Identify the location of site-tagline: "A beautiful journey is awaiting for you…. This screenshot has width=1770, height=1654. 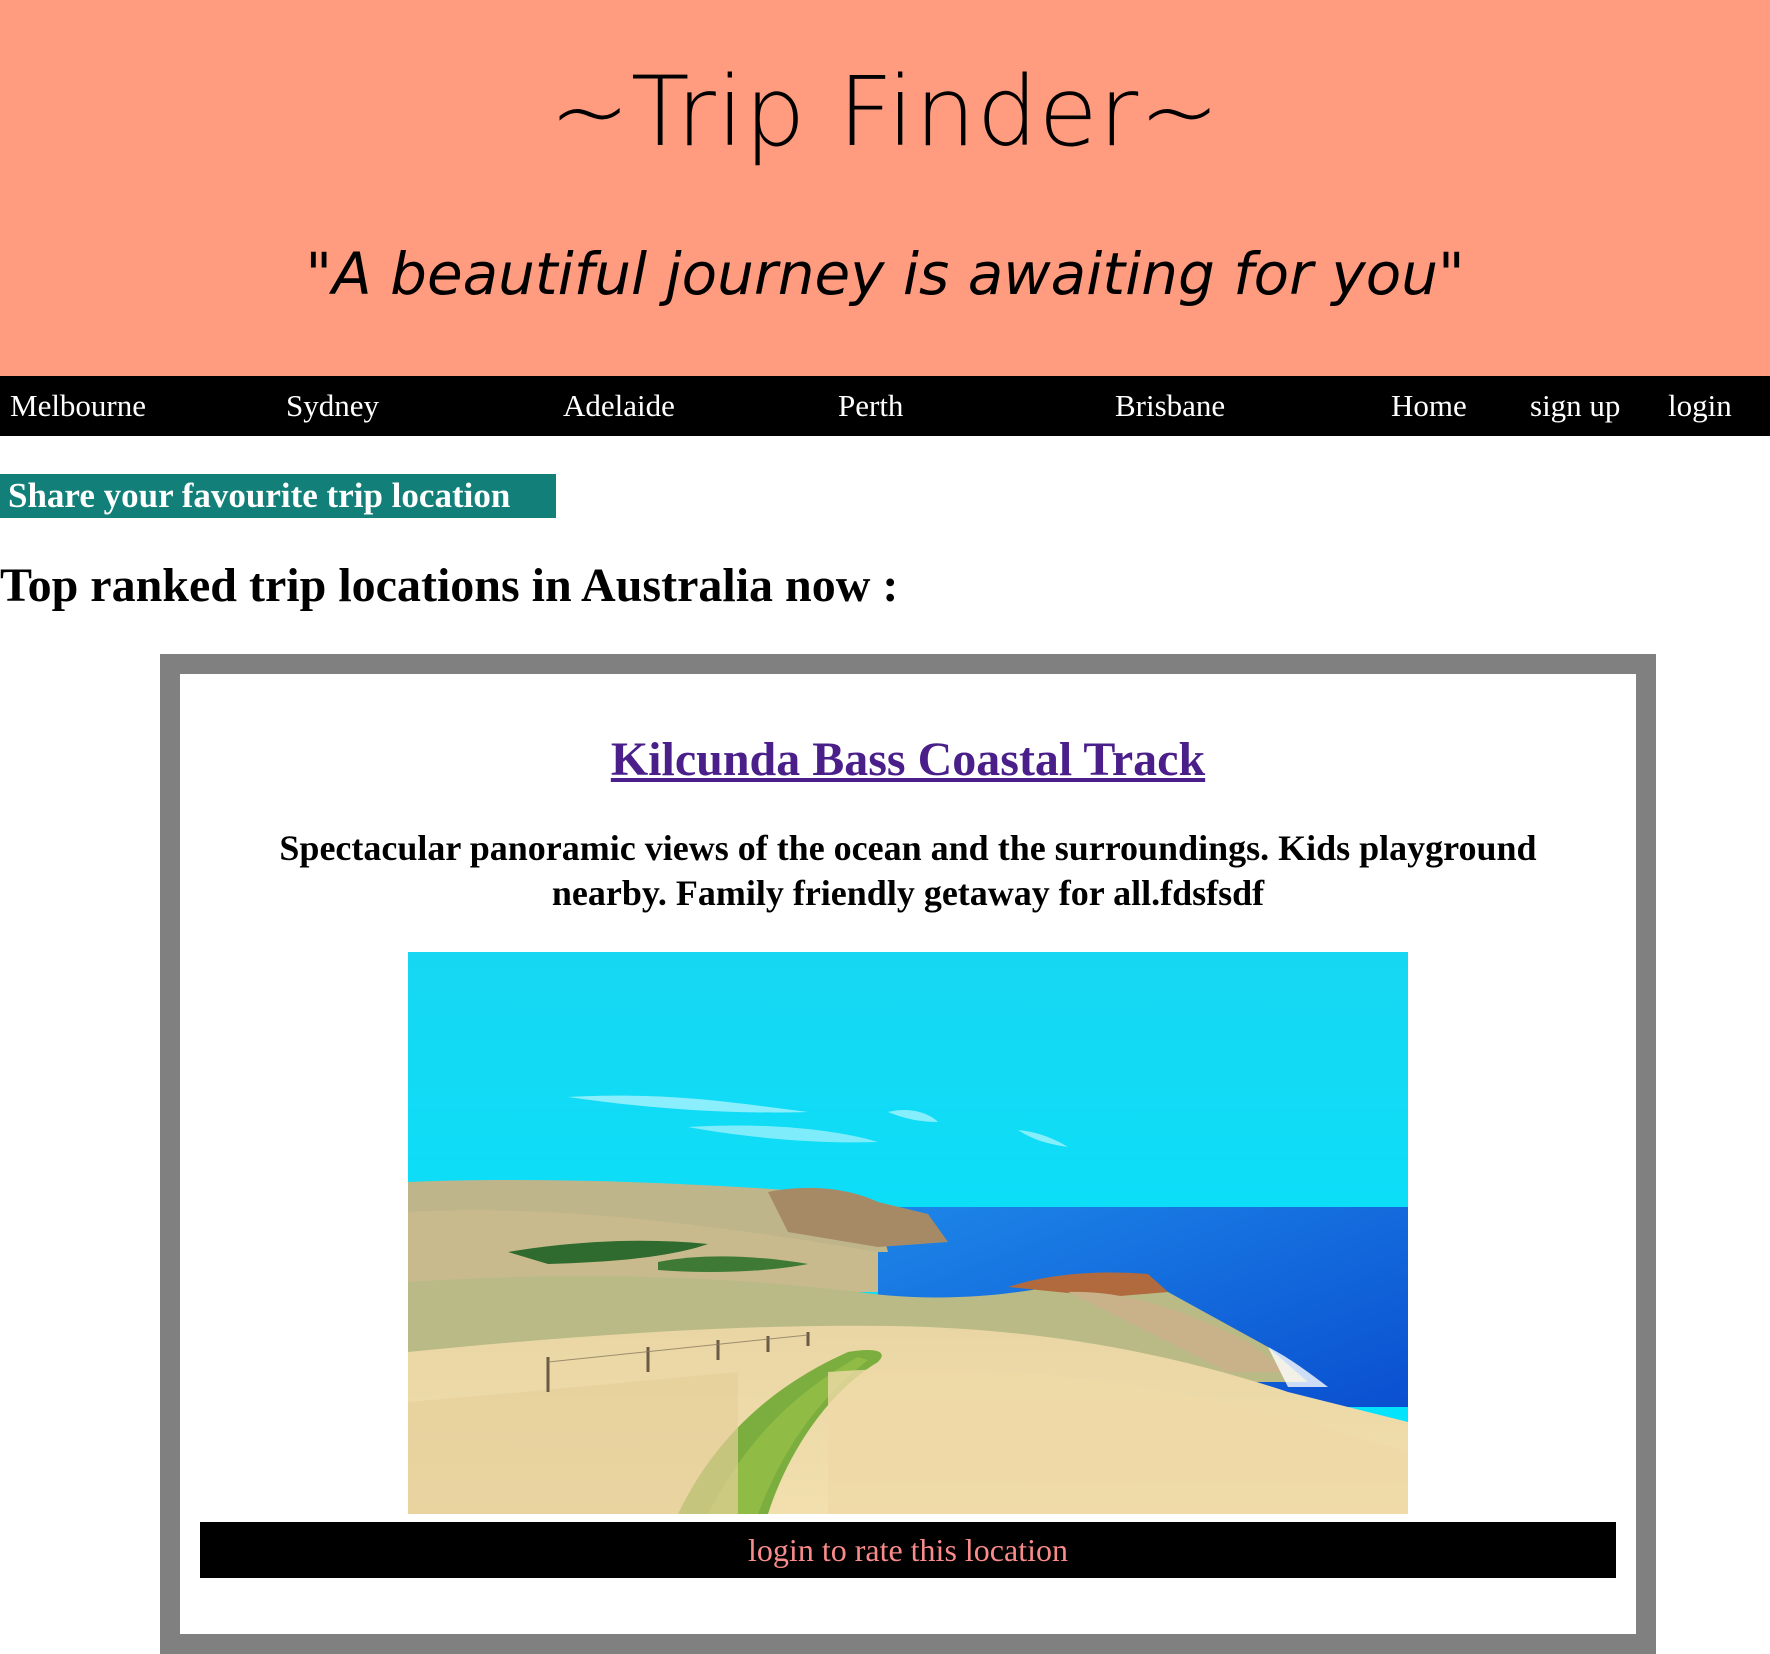
(885, 274).